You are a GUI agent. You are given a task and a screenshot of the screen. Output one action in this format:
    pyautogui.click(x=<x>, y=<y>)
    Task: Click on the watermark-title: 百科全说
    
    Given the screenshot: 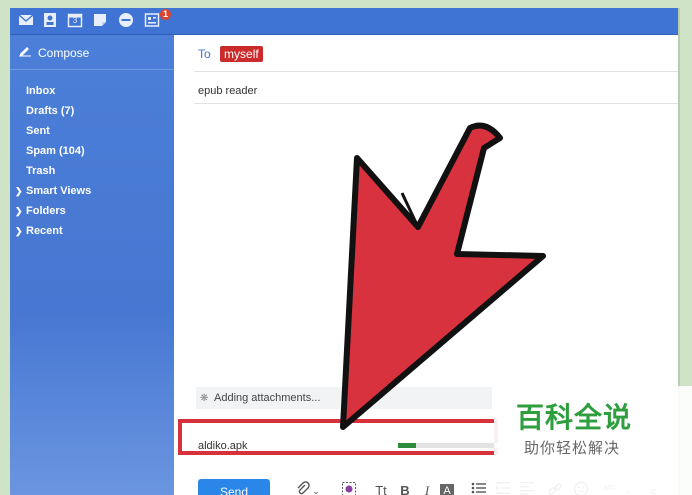 What is the action you would take?
    pyautogui.click(x=574, y=417)
    